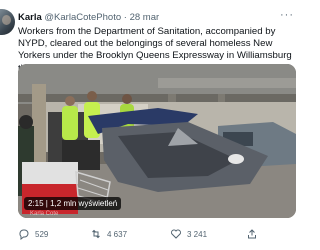  Describe the element at coordinates (44, 214) in the screenshot. I see `video-watermark: Karla Cote` at that location.